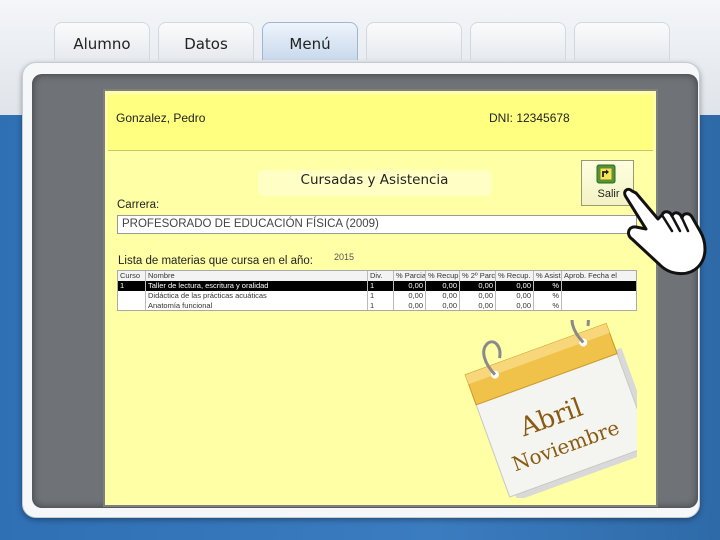 This screenshot has width=720, height=540. Describe the element at coordinates (310, 41) in the screenshot. I see `tab-menu: Menú` at that location.